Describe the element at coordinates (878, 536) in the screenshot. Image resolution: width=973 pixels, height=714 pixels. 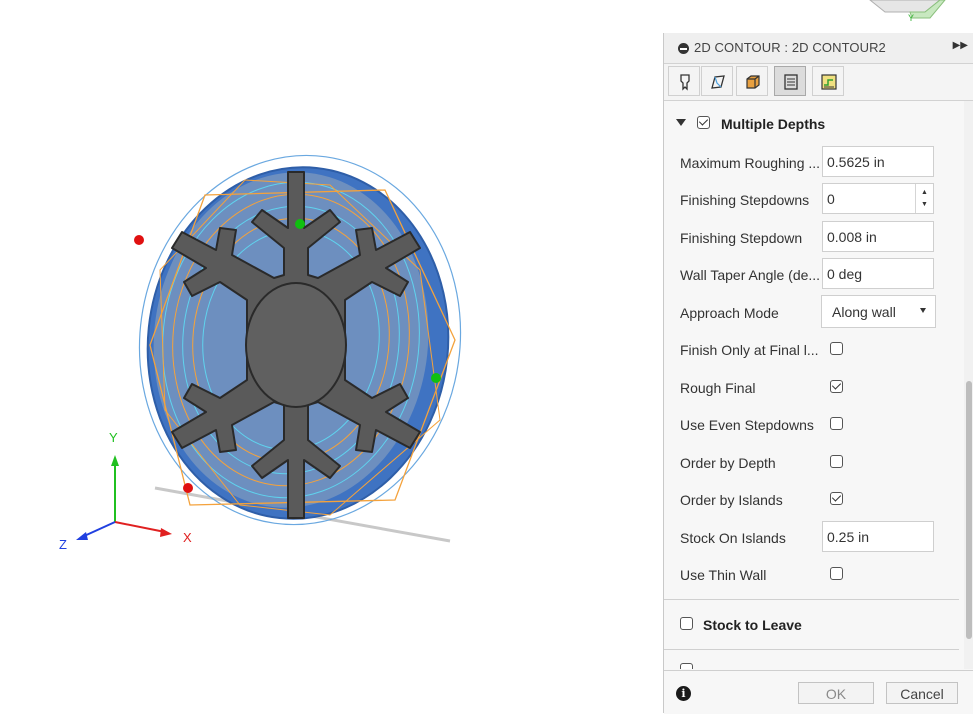
I see `stock-on-islands-input: 0.25 in` at that location.